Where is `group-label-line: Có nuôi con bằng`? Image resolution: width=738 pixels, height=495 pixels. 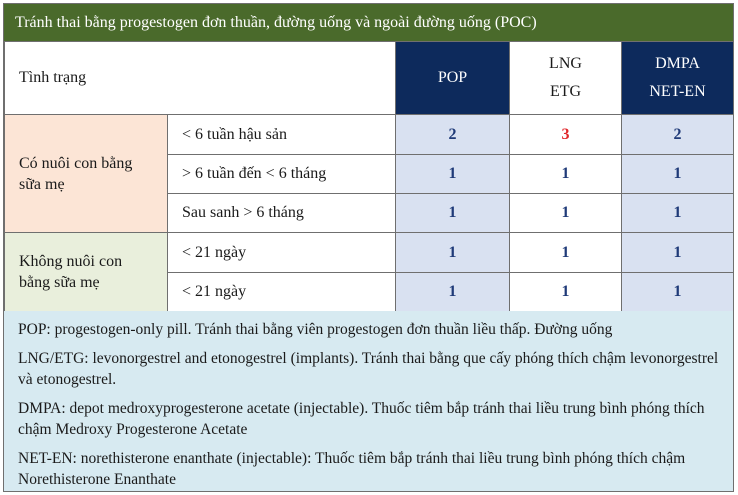
group-label-line: Có nuôi con bằng is located at coordinates (76, 163).